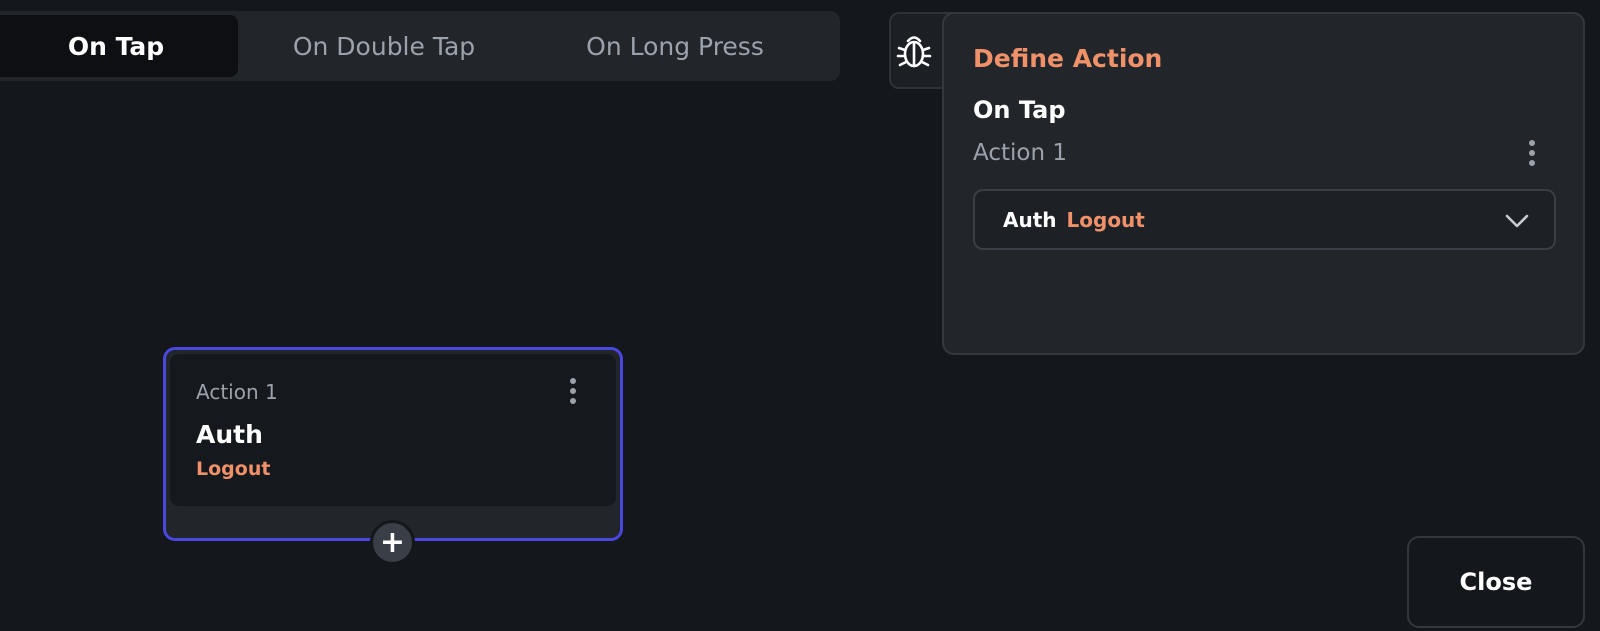 The width and height of the screenshot is (1600, 631). I want to click on action-type: Logout, so click(1105, 219).